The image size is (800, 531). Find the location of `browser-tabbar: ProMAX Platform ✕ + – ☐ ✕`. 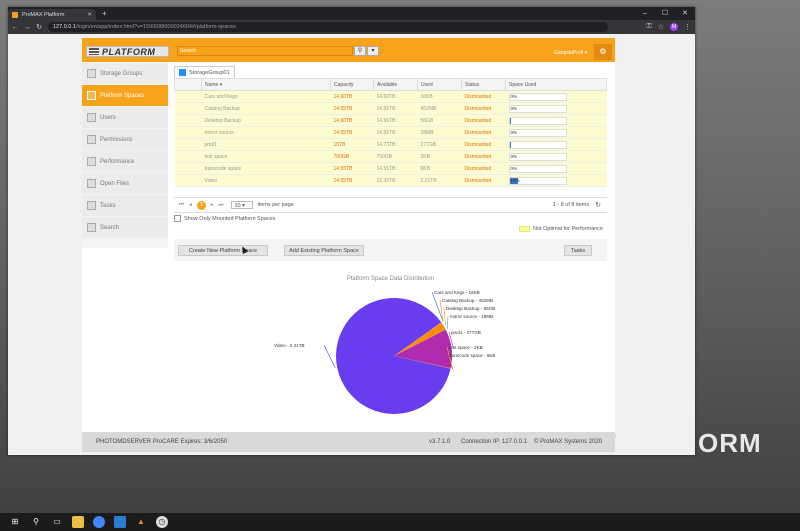

browser-tabbar: ProMAX Platform ✕ + – ☐ ✕ is located at coordinates (351, 13).